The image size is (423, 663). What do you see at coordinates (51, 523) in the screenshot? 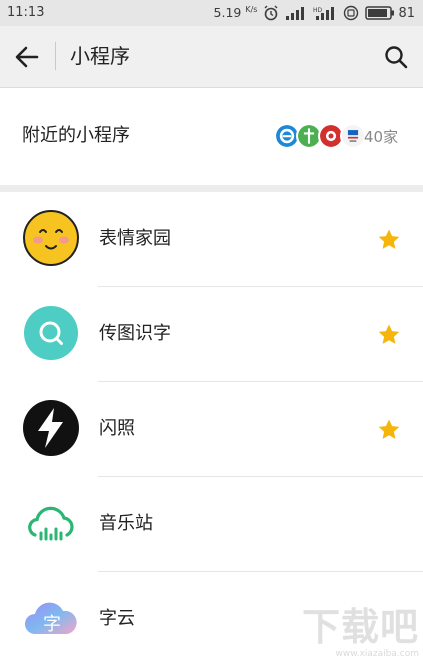
I see `music-cloud-icon` at bounding box center [51, 523].